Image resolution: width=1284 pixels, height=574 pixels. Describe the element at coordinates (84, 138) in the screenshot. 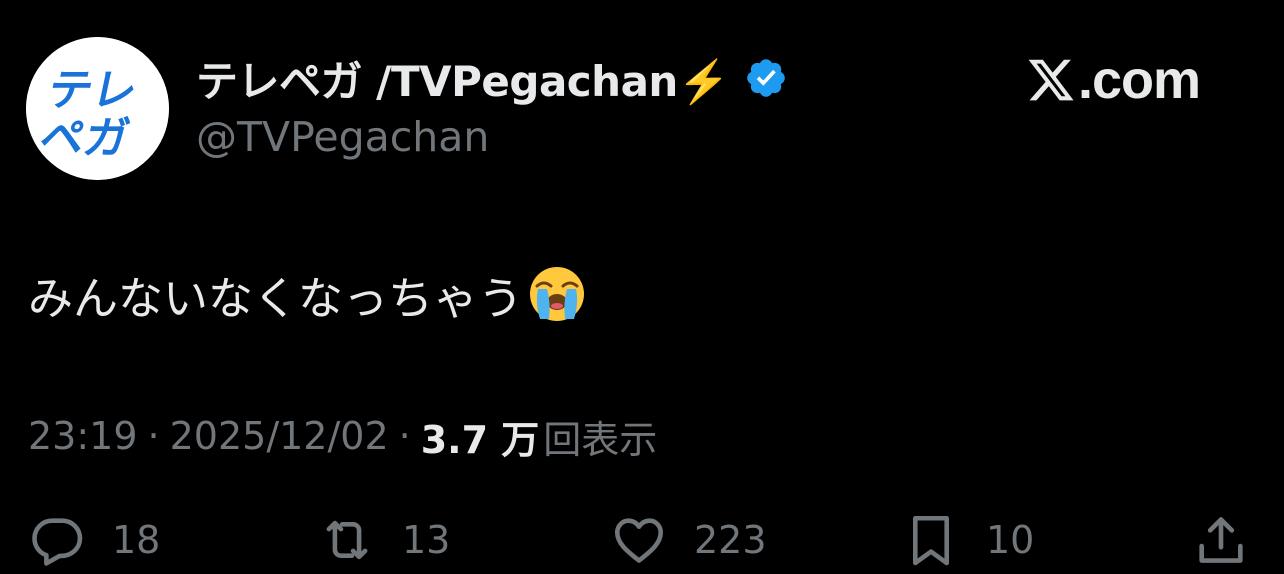

I see `avatar-text-line2: ペガ` at that location.